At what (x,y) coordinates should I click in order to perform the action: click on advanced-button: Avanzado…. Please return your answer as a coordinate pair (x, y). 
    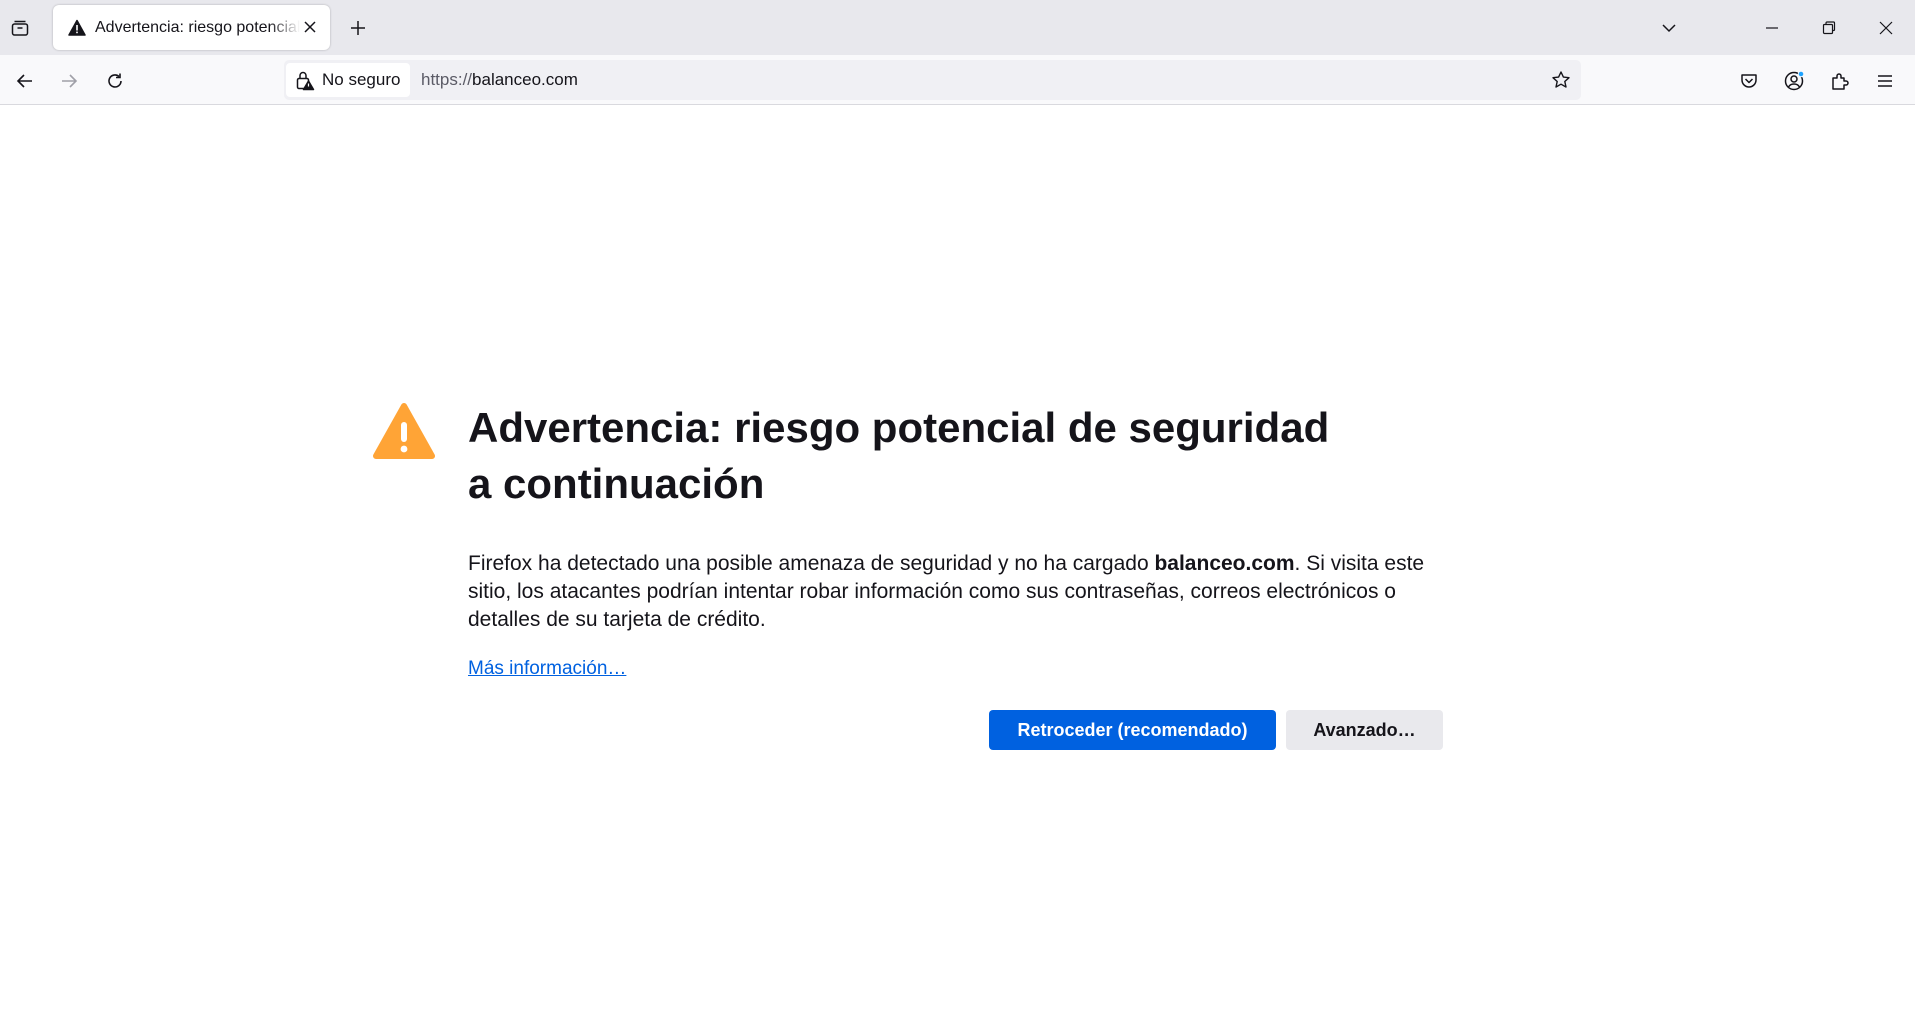
    Looking at the image, I should click on (1364, 730).